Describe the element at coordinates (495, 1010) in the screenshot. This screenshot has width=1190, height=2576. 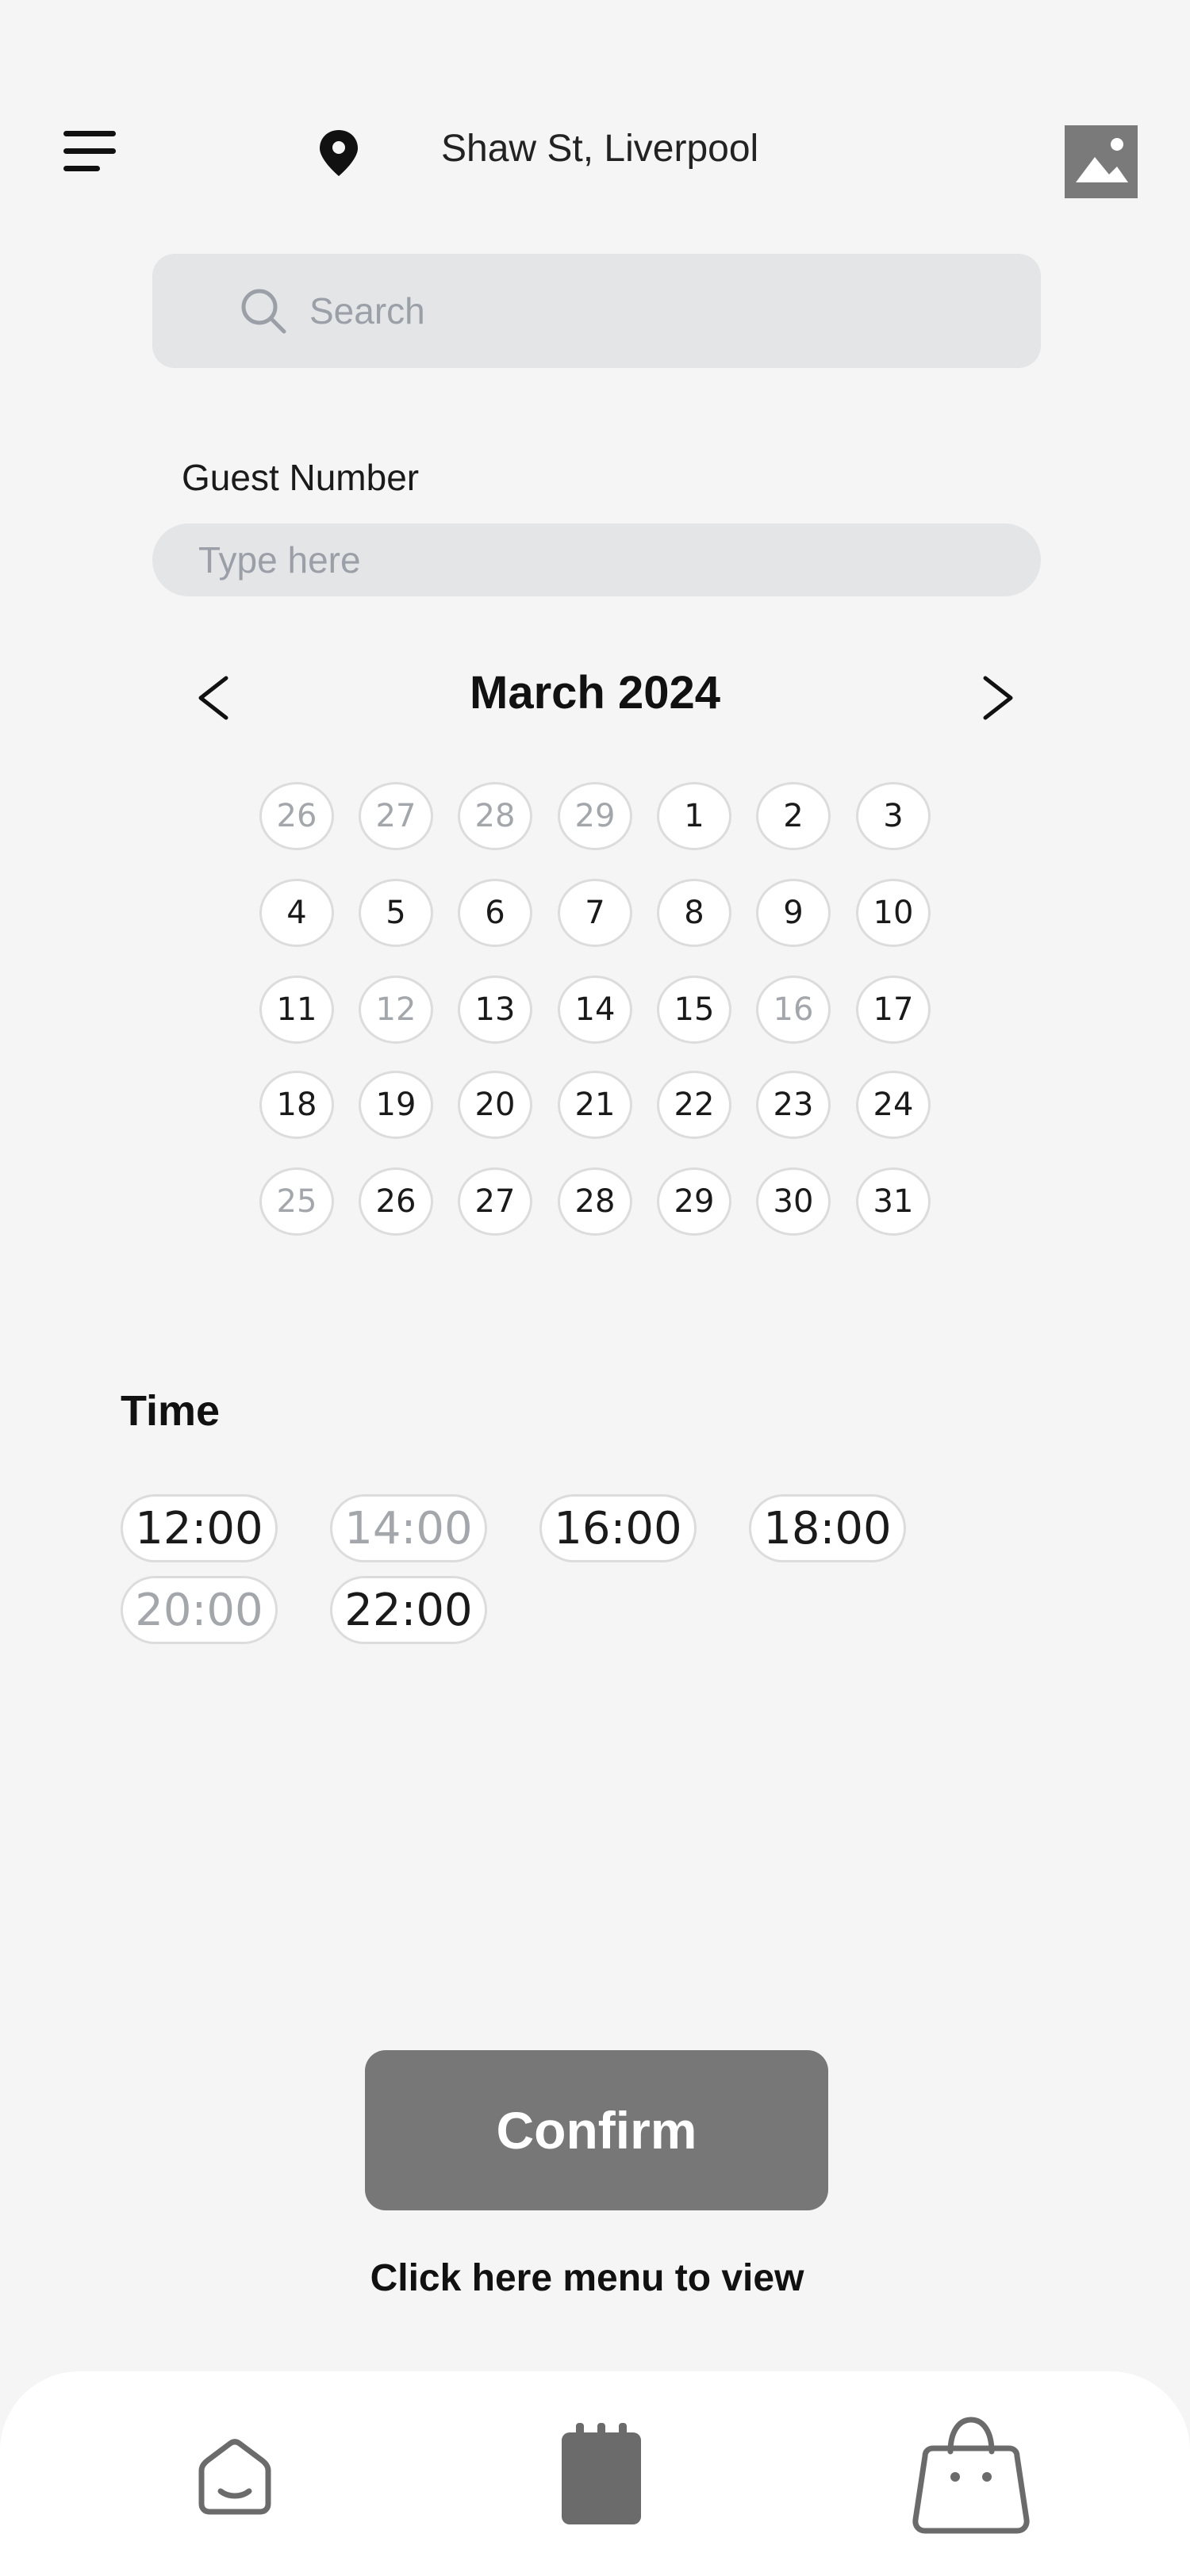
I see `calendar-day: 13` at that location.